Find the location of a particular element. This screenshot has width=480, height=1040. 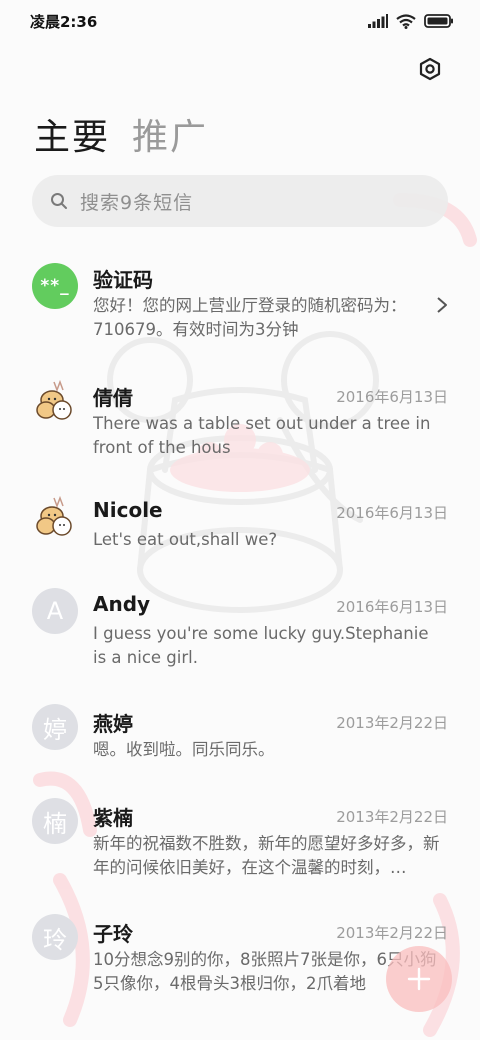

conversation-name: Andy is located at coordinates (122, 604).